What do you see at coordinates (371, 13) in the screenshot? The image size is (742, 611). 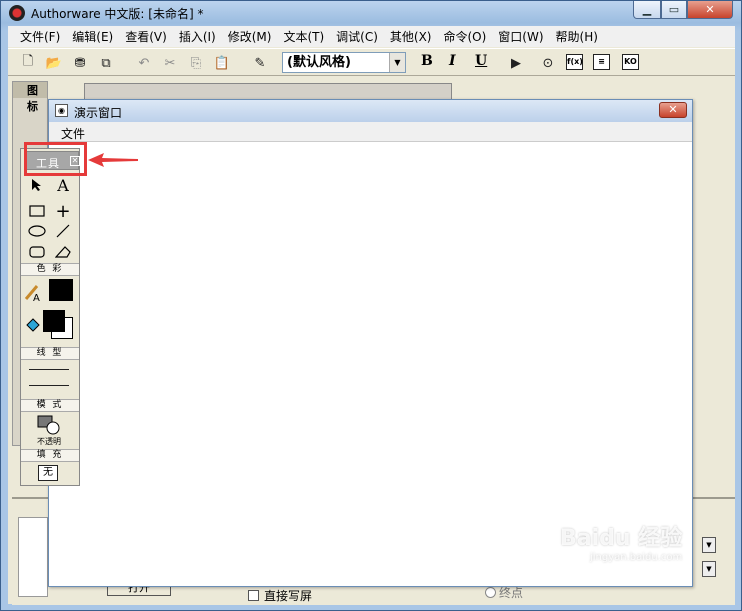 I see `titlebar: Authorware 中文版: [未命名] * ▁ ▭ ✕` at bounding box center [371, 13].